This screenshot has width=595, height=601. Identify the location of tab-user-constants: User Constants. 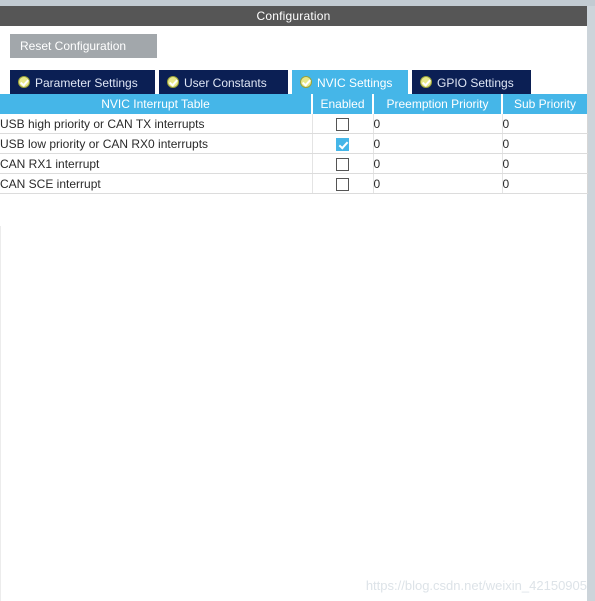
(224, 82).